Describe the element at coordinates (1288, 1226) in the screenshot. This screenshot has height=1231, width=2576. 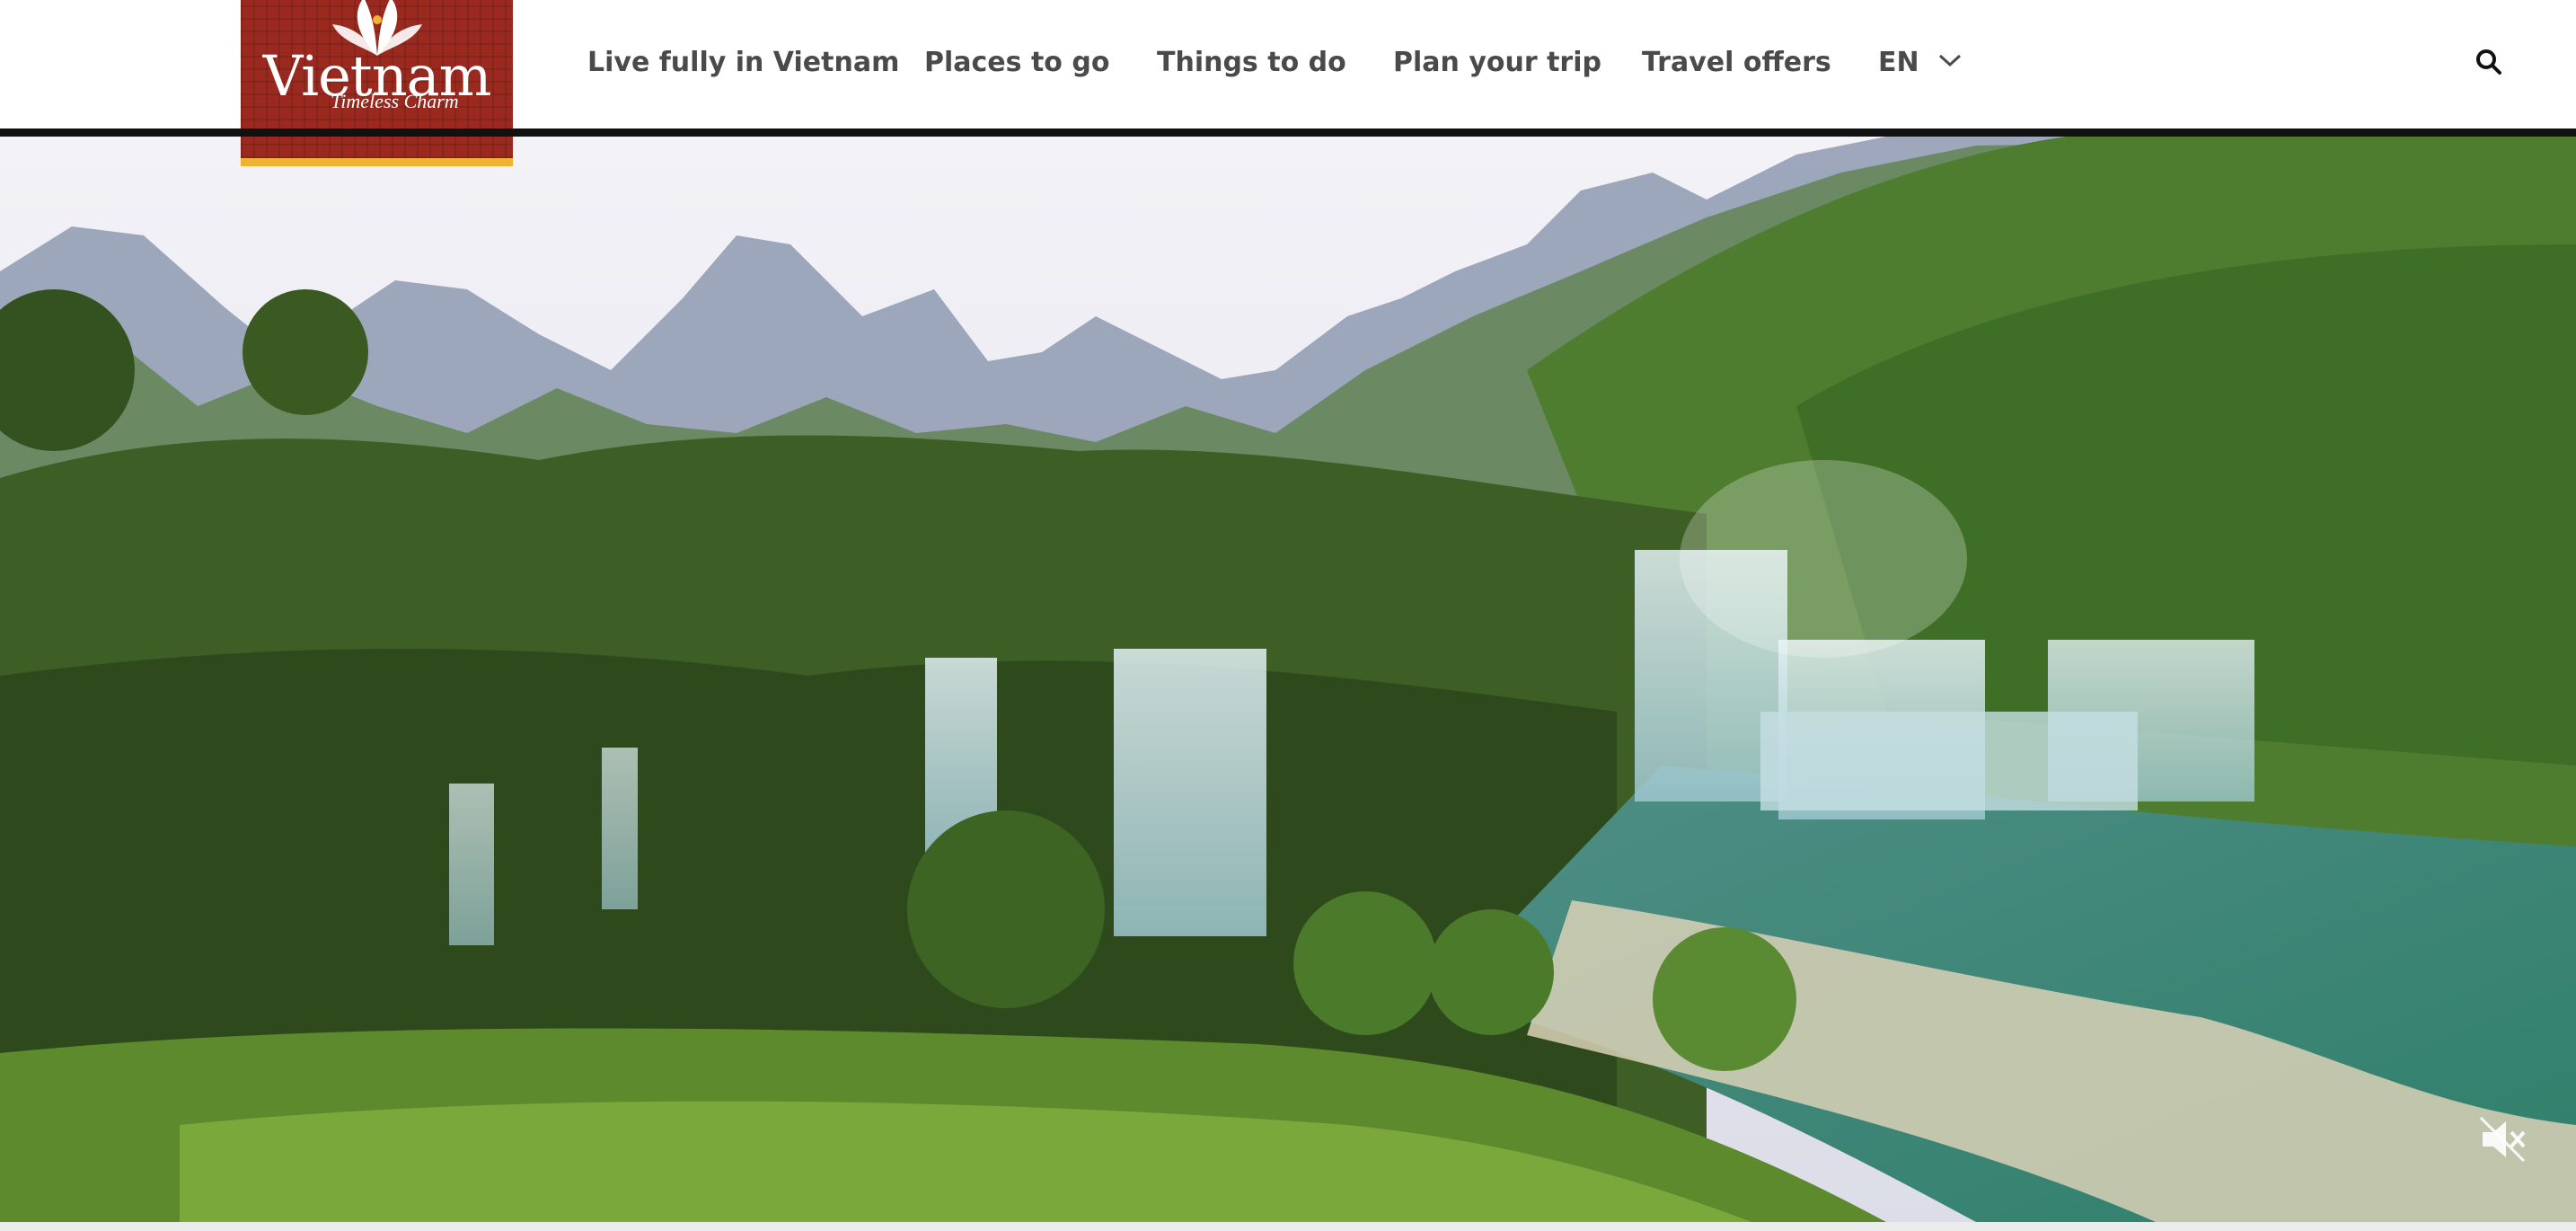
I see `page-bottom-strip` at that location.